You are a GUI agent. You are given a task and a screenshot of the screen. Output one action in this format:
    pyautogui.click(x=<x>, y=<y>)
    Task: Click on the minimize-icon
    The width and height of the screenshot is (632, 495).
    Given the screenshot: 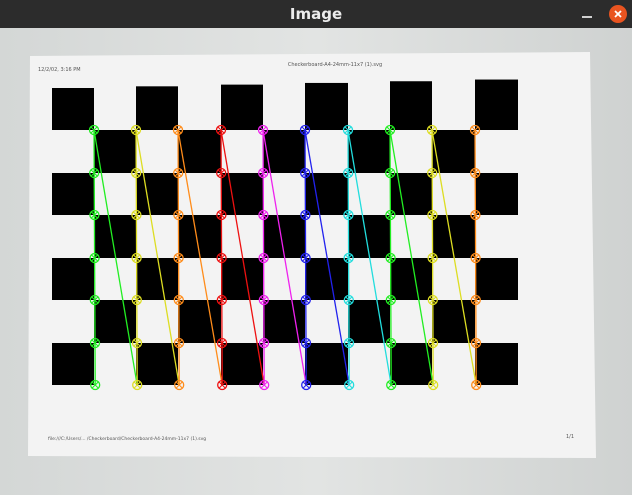 What is the action you would take?
    pyautogui.click(x=587, y=17)
    